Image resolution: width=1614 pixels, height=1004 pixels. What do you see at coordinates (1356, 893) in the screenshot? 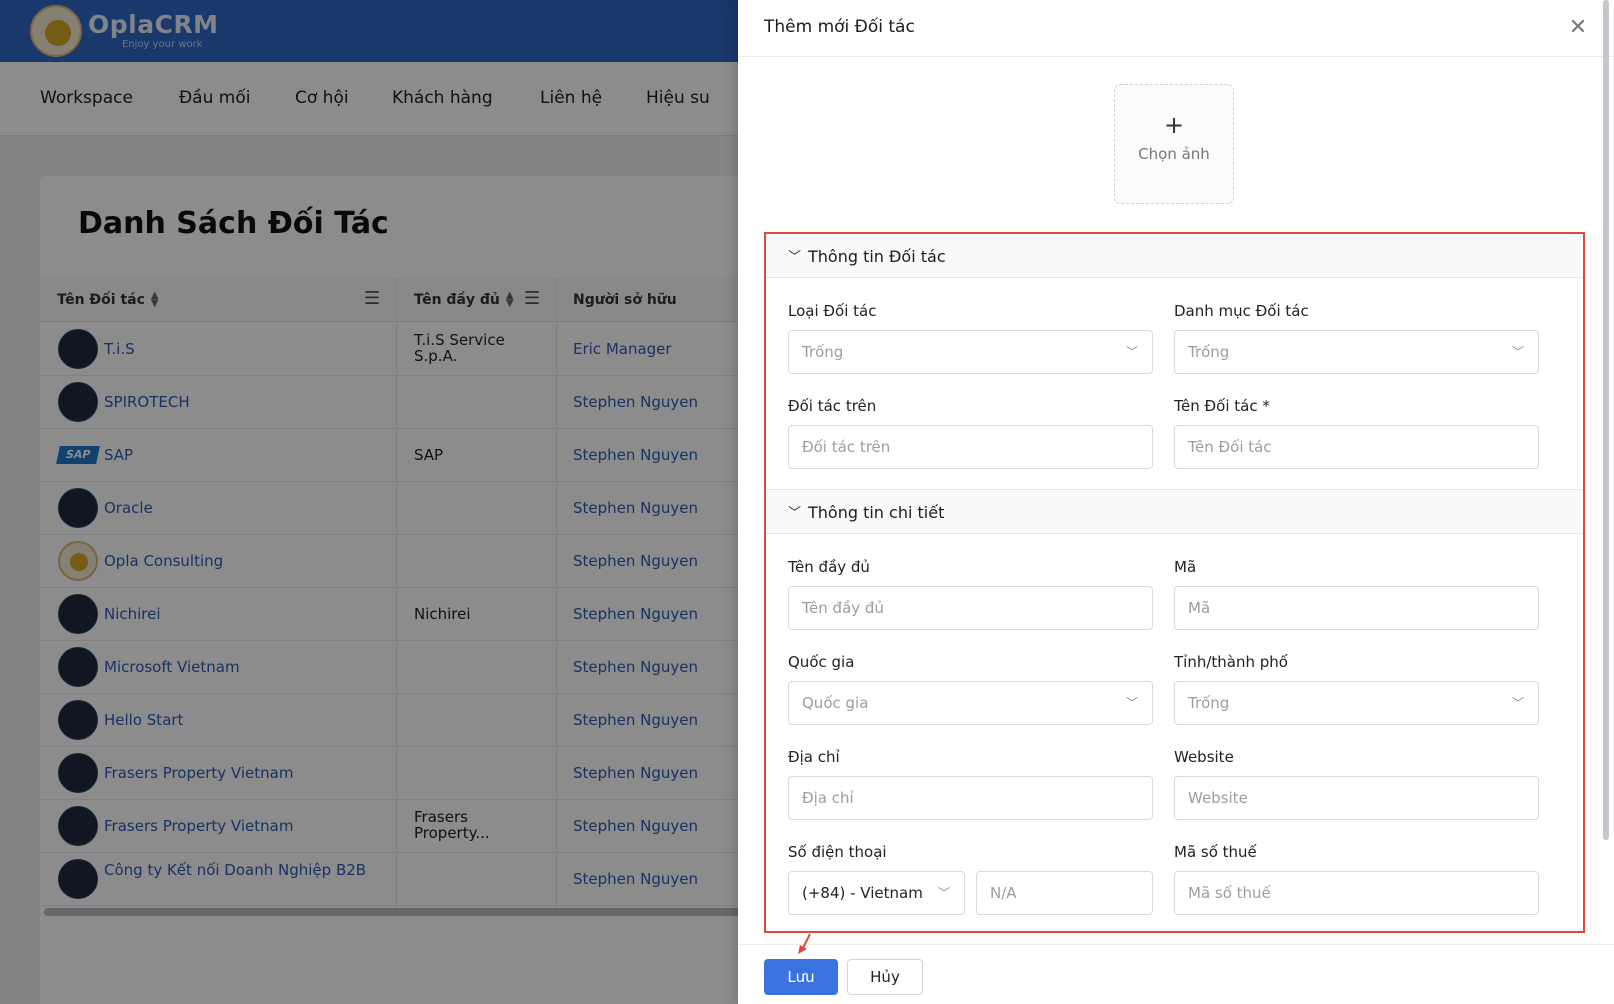
I see `tax-code-input: Mã số thuế` at bounding box center [1356, 893].